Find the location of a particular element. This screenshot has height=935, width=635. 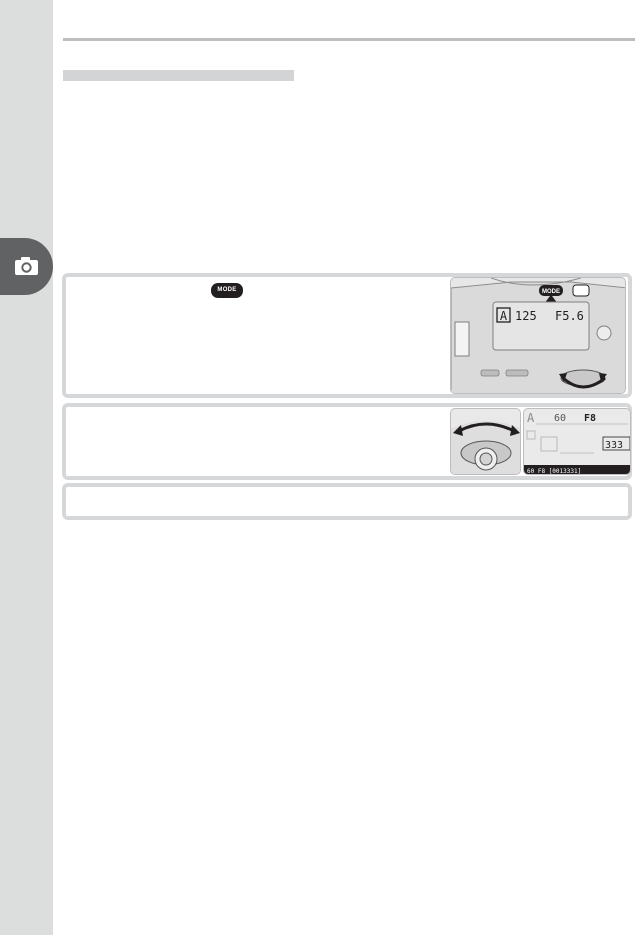

svg-text: 60 is located at coordinates (560, 418).